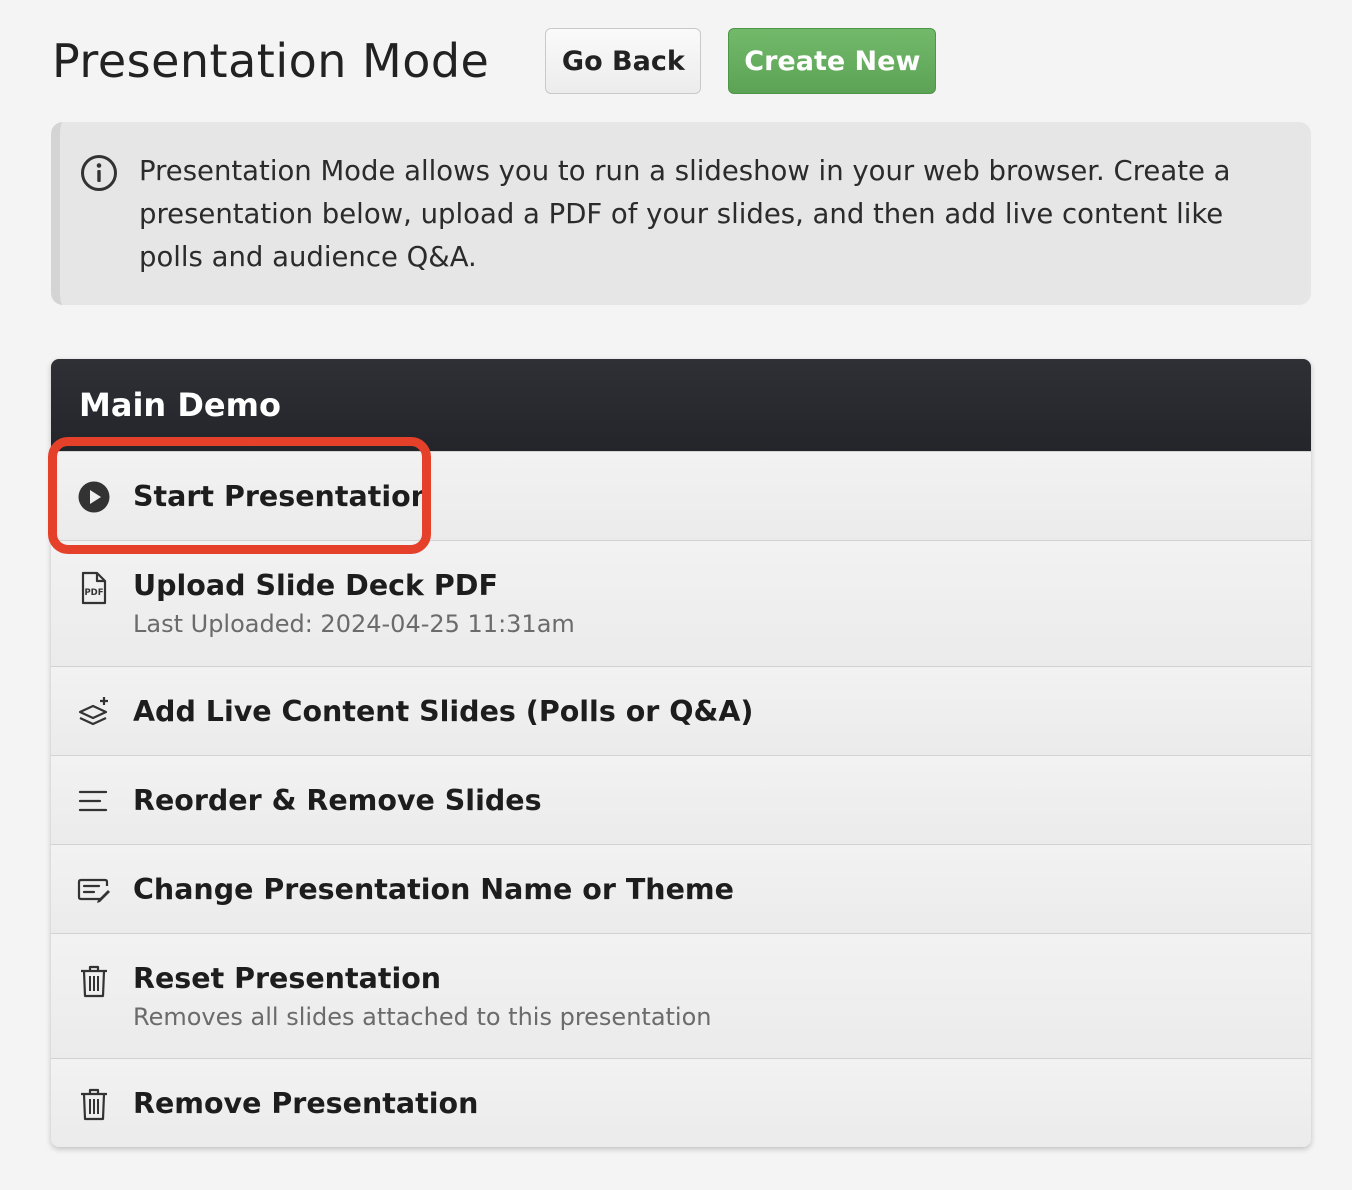 Image resolution: width=1352 pixels, height=1190 pixels. Describe the element at coordinates (337, 800) in the screenshot. I see `row-label: Reorder & Remove Slides` at that location.